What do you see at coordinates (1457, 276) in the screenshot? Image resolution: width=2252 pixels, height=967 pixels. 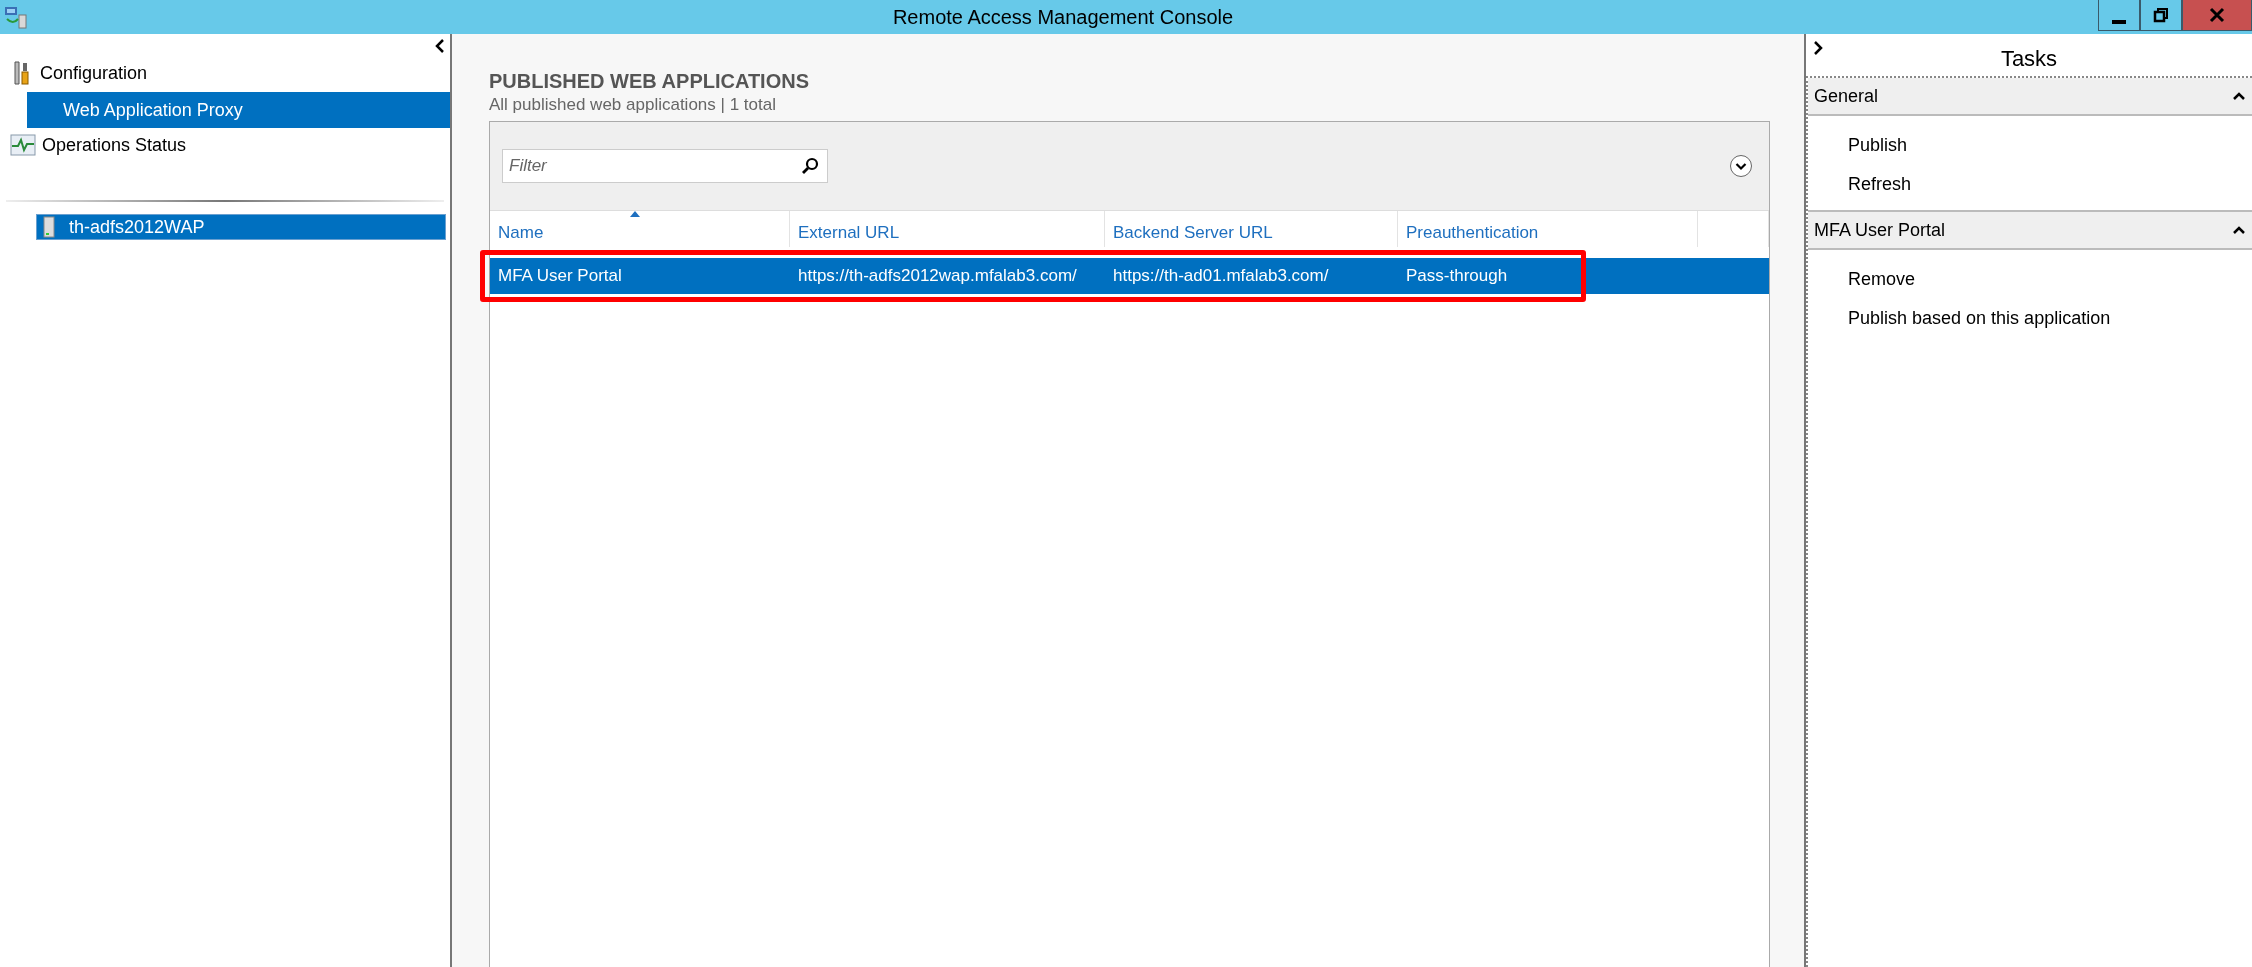 I see `table-cell-text: Pass-through` at bounding box center [1457, 276].